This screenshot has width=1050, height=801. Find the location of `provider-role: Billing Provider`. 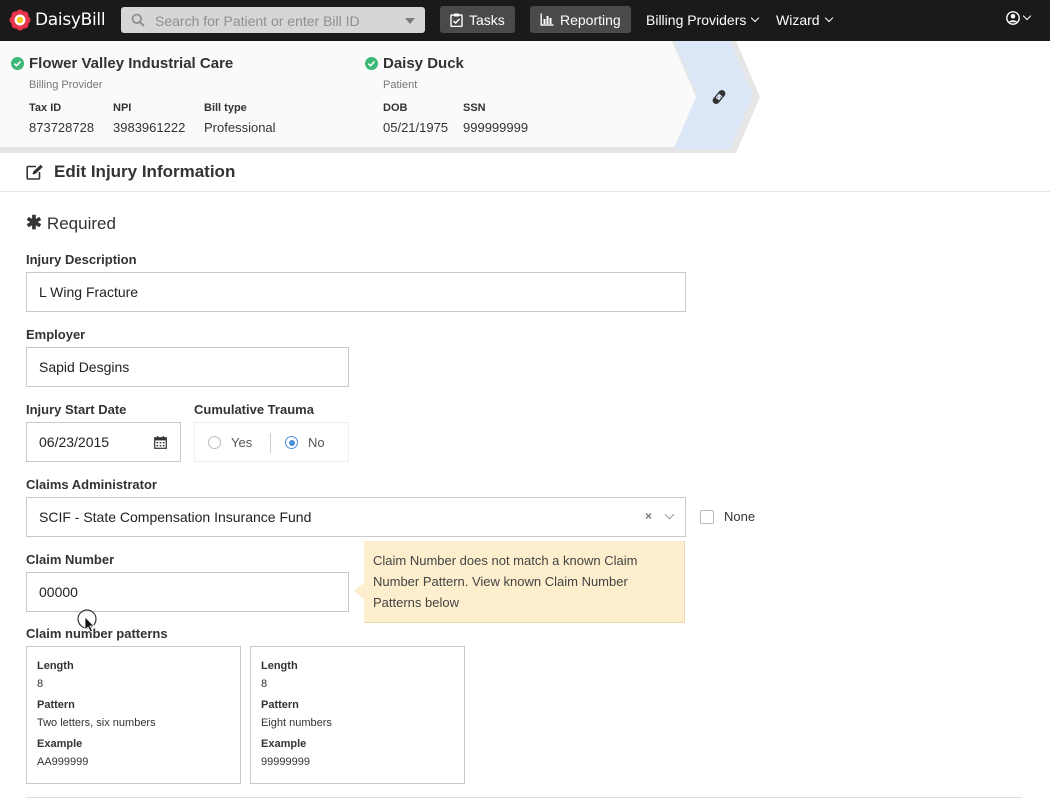

provider-role: Billing Provider is located at coordinates (66, 85).